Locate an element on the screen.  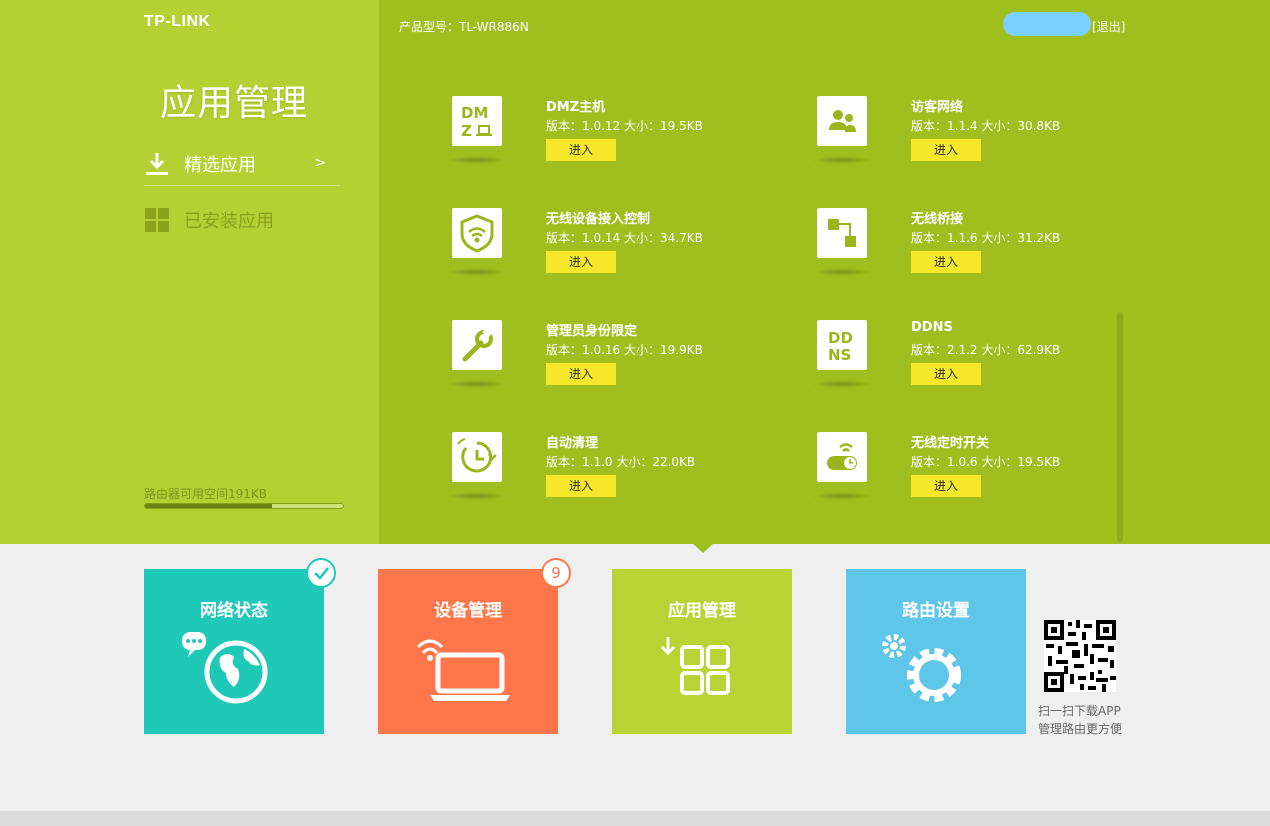
storage-bar is located at coordinates (244, 506).